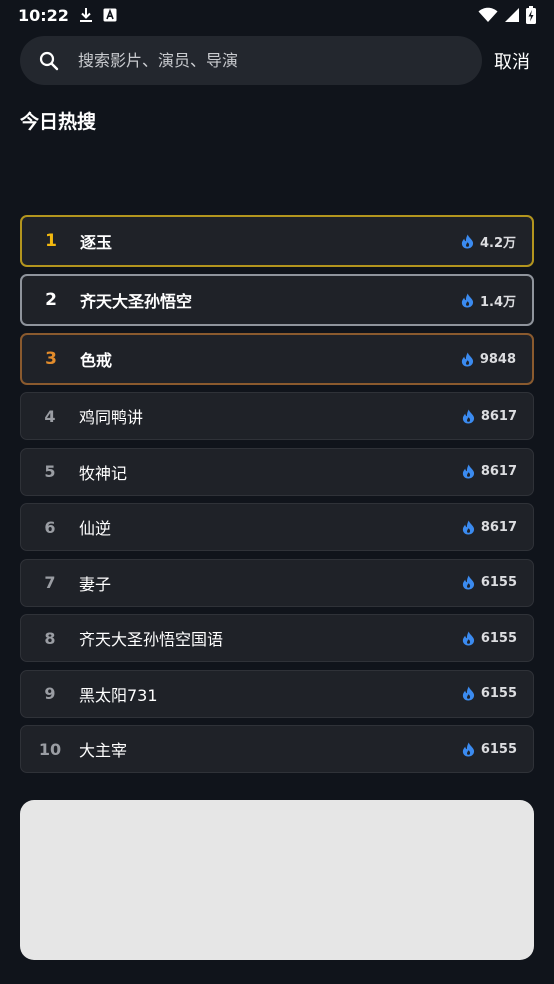 Image resolution: width=554 pixels, height=984 pixels. I want to click on rank-number: 7, so click(50, 582).